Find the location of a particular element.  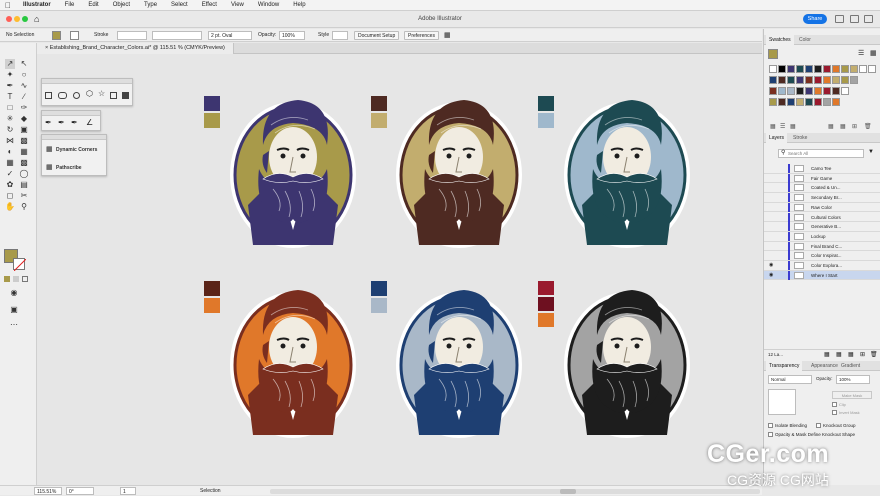

tab-appearance: Appearance is located at coordinates (824, 366).